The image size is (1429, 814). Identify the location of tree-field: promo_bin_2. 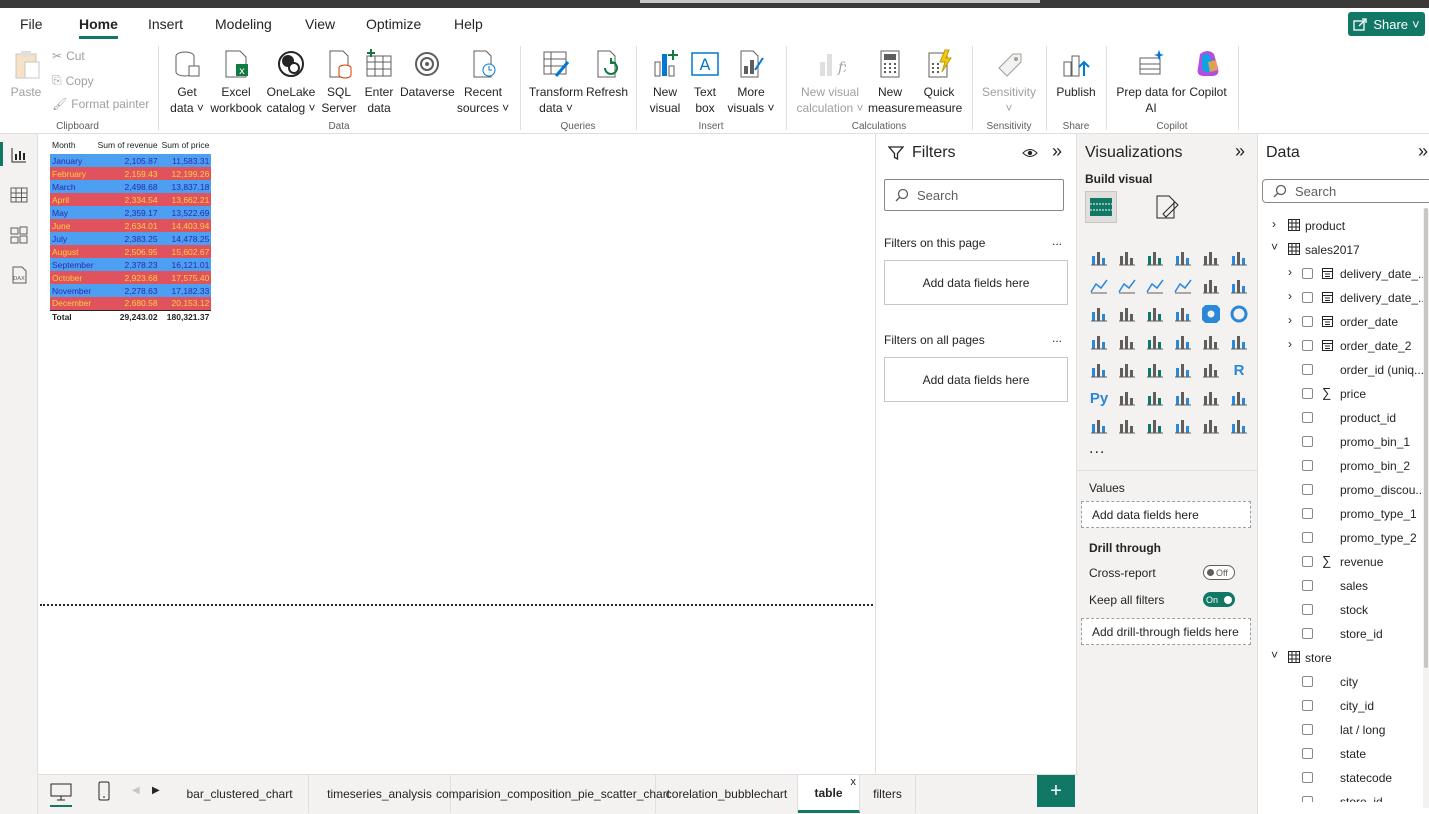
(1340, 466).